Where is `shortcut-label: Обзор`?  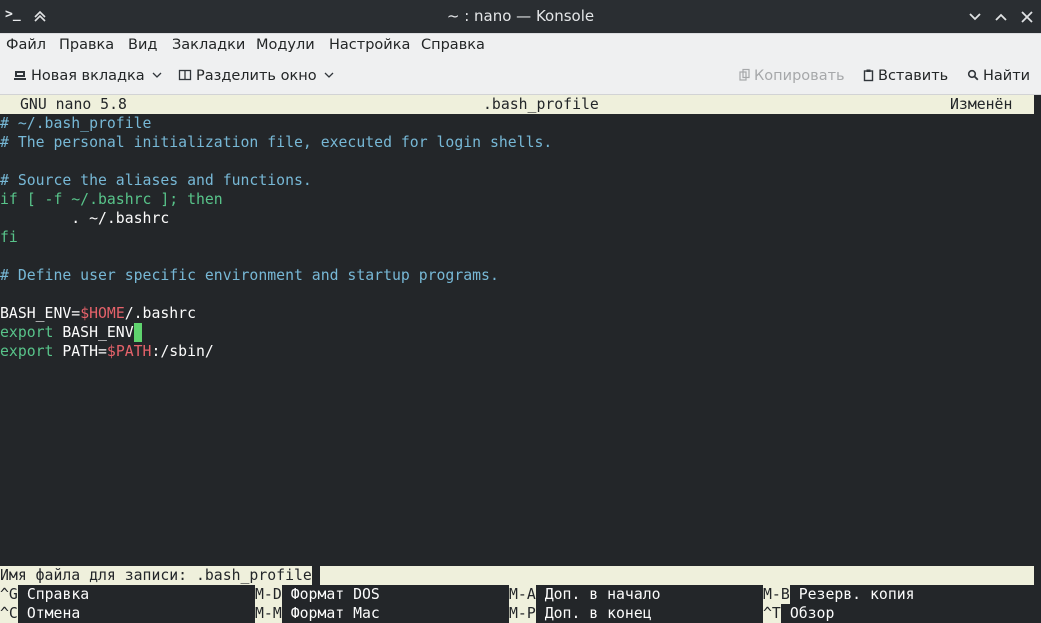 shortcut-label: Обзор is located at coordinates (812, 613).